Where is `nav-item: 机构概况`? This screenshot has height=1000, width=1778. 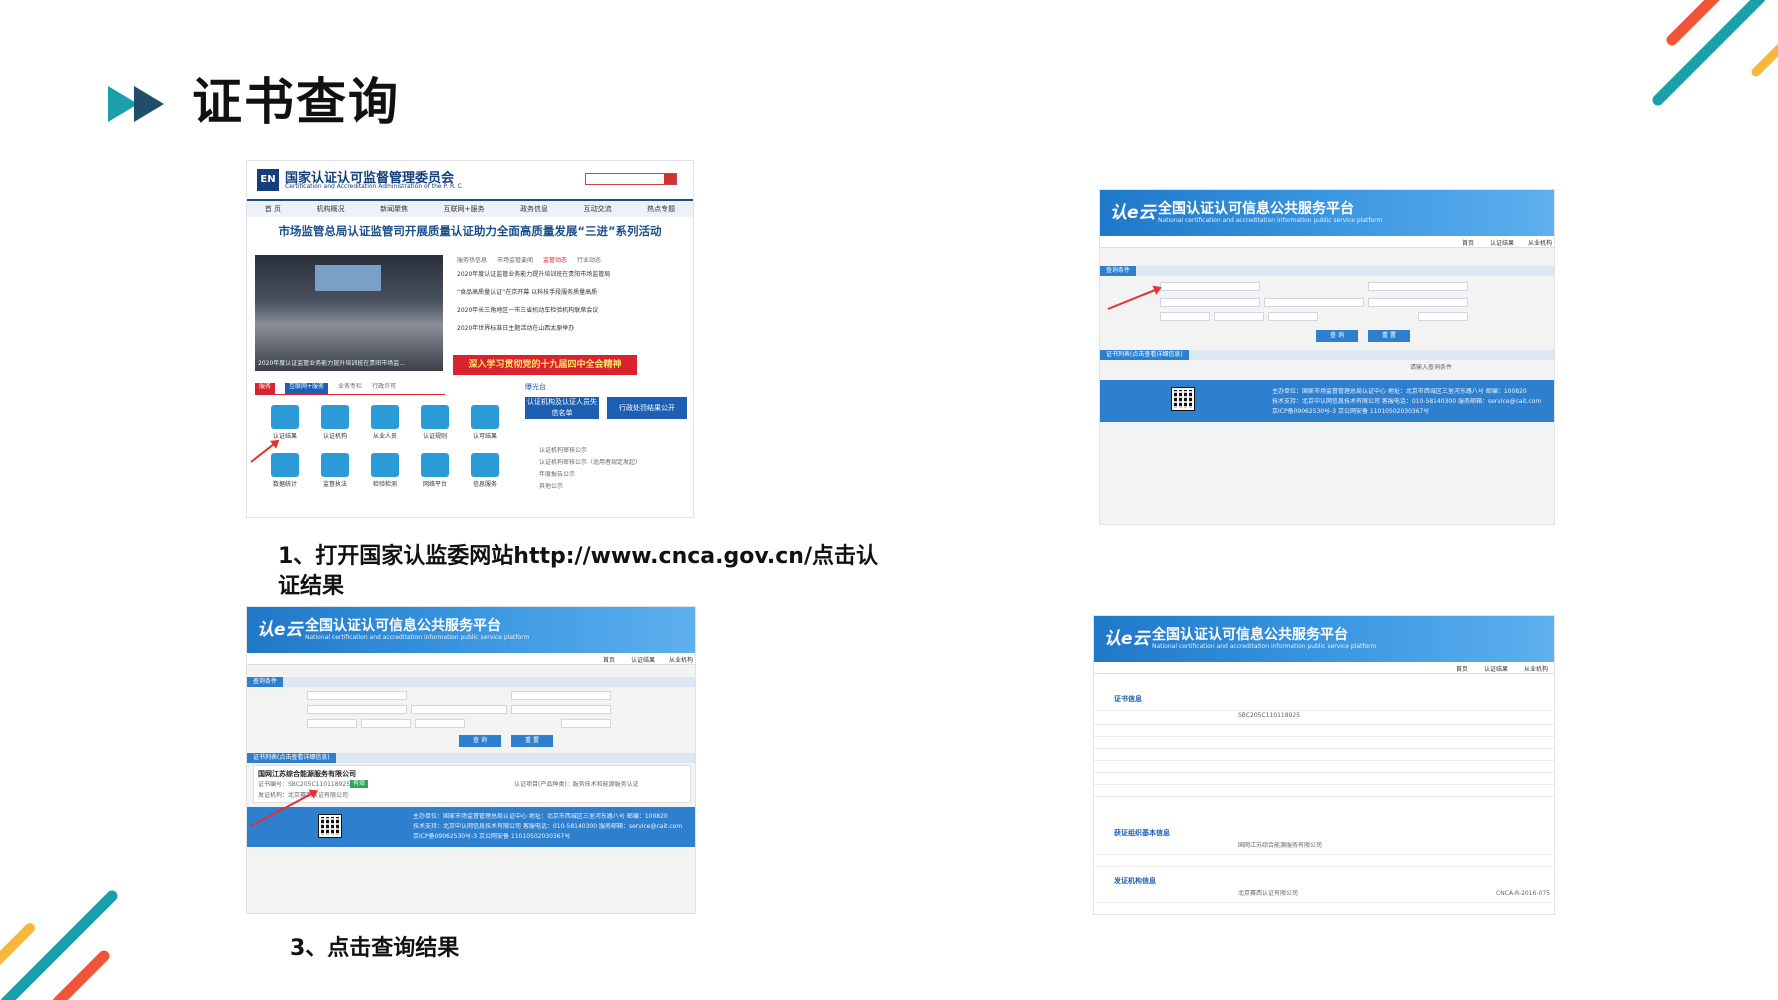 nav-item: 机构概况 is located at coordinates (331, 209).